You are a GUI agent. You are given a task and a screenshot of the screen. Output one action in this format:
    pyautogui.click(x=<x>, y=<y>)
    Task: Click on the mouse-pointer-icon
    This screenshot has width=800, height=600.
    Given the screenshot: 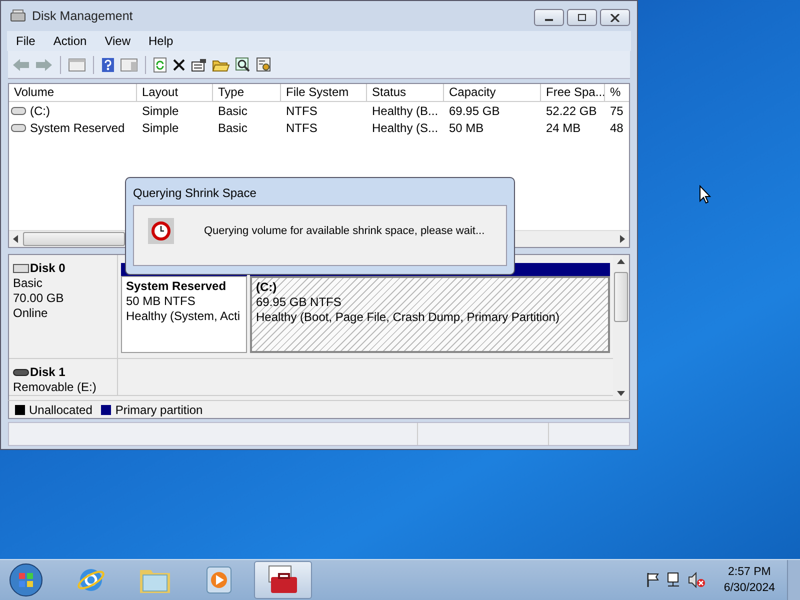 What is the action you would take?
    pyautogui.click(x=705, y=194)
    